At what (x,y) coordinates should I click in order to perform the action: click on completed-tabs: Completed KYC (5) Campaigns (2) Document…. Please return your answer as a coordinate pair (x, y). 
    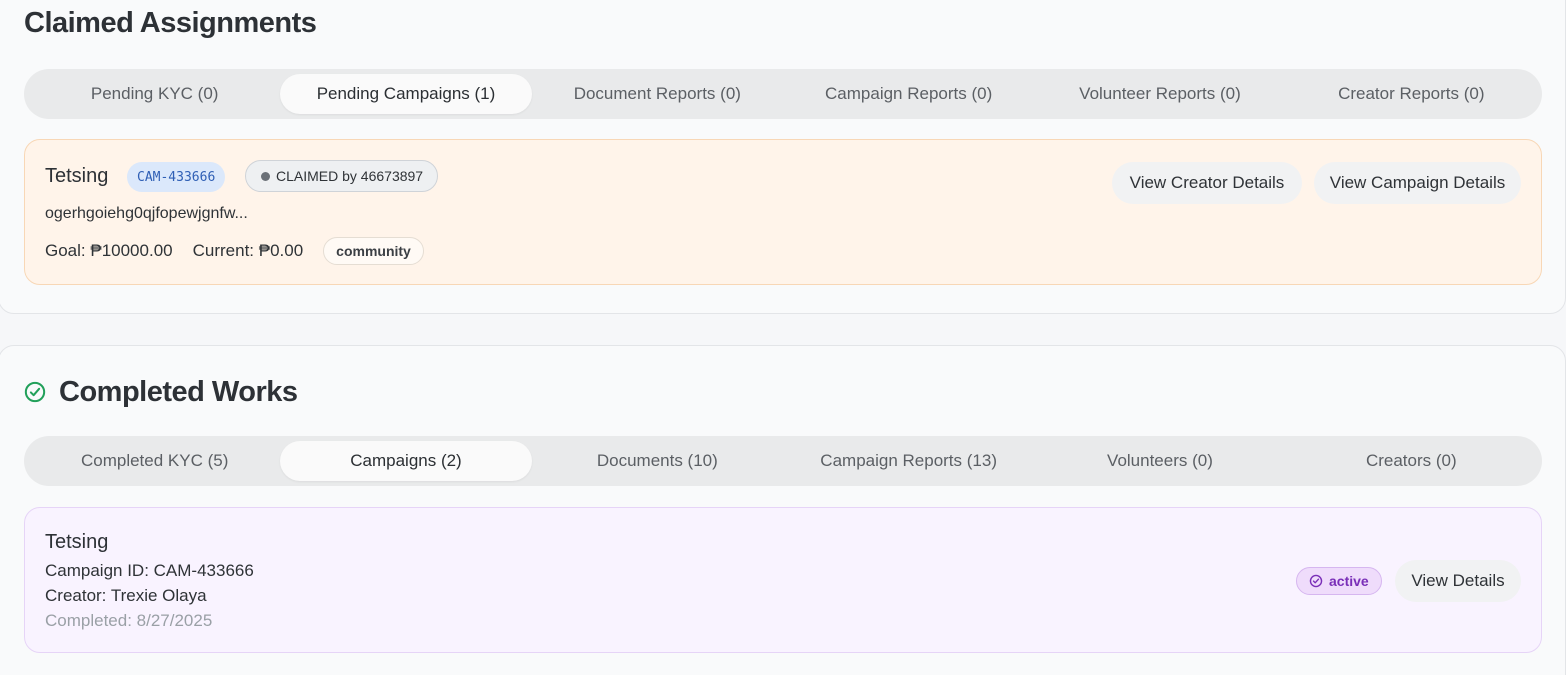
    Looking at the image, I should click on (783, 461).